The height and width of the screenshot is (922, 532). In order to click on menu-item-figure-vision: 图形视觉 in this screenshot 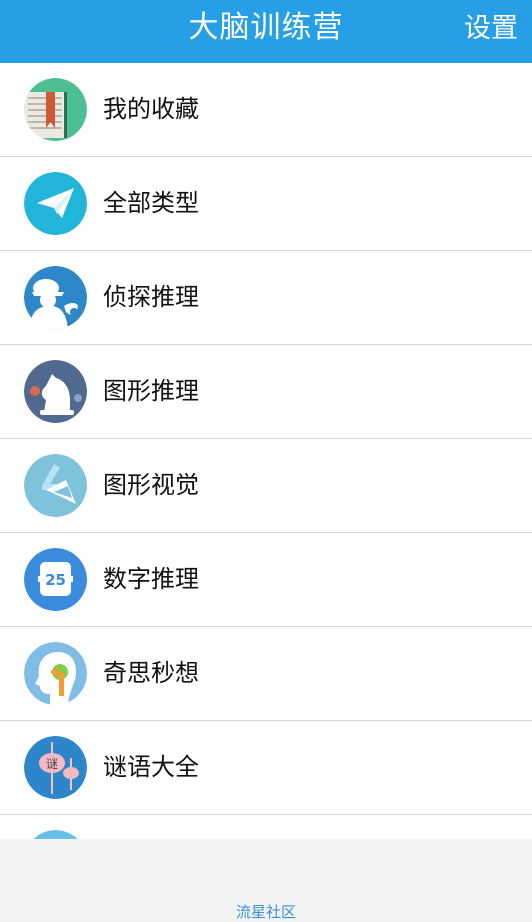, I will do `click(266, 486)`.